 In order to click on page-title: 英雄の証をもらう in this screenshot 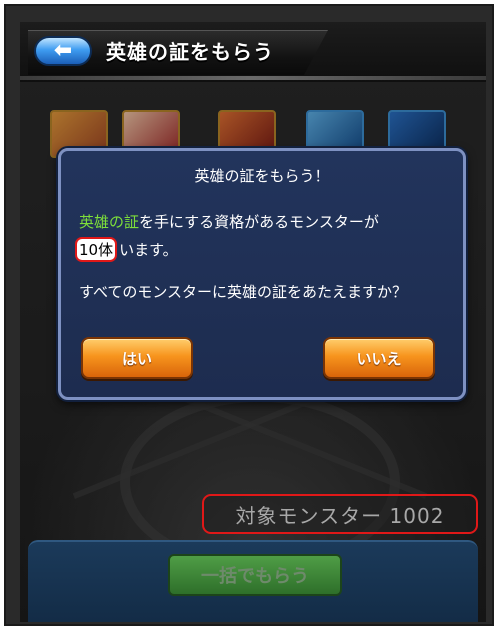, I will do `click(190, 52)`.